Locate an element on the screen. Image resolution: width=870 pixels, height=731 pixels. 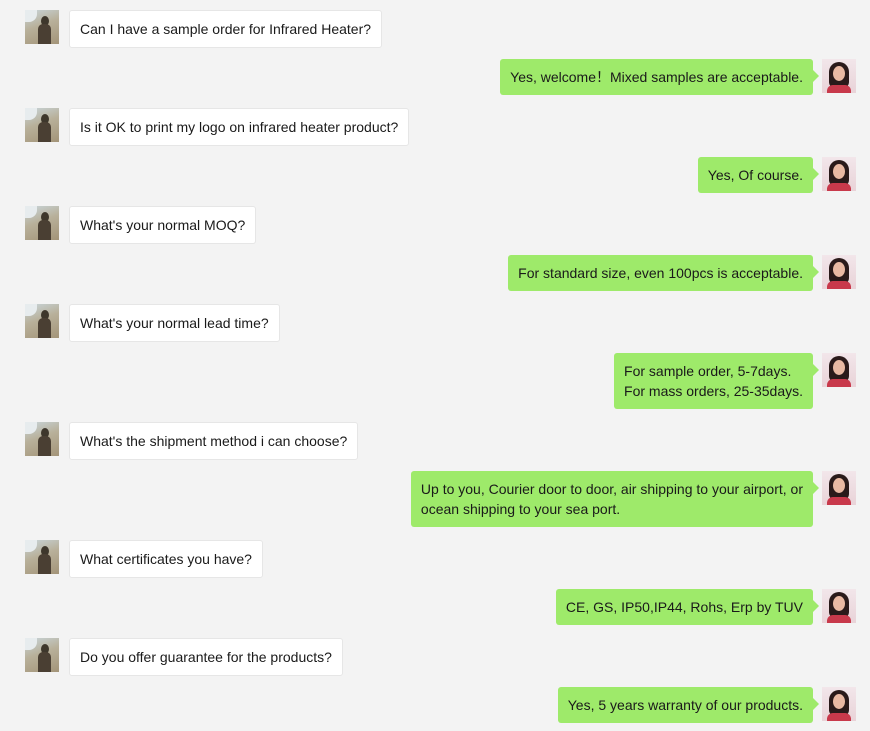
message-text: Yes, Of course. is located at coordinates (755, 175).